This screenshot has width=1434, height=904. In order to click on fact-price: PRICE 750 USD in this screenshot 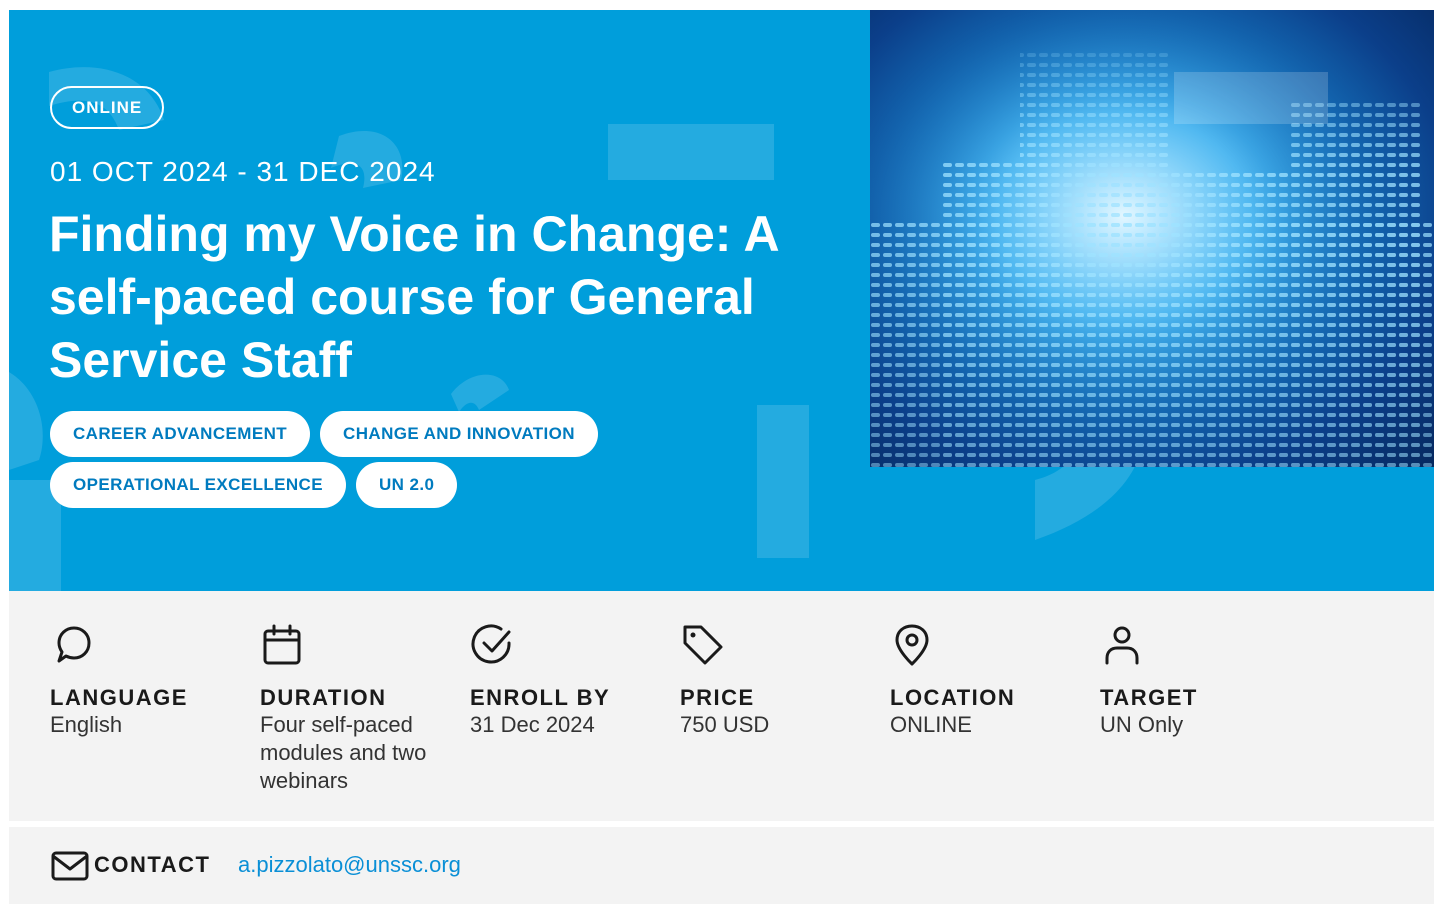, I will do `click(772, 681)`.